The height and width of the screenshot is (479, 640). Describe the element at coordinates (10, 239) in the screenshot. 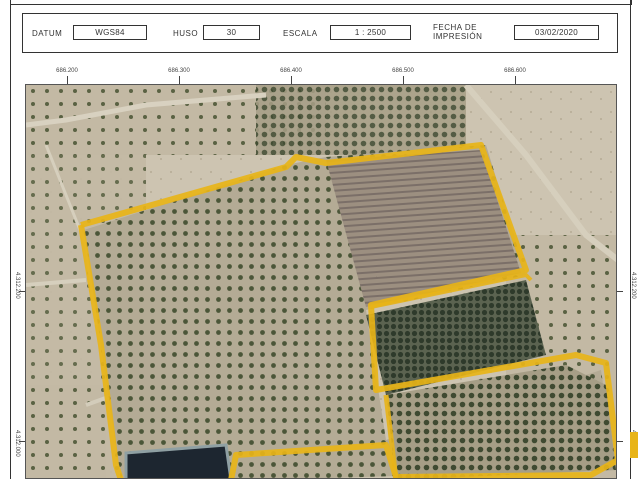

I see `page-frame-left` at that location.